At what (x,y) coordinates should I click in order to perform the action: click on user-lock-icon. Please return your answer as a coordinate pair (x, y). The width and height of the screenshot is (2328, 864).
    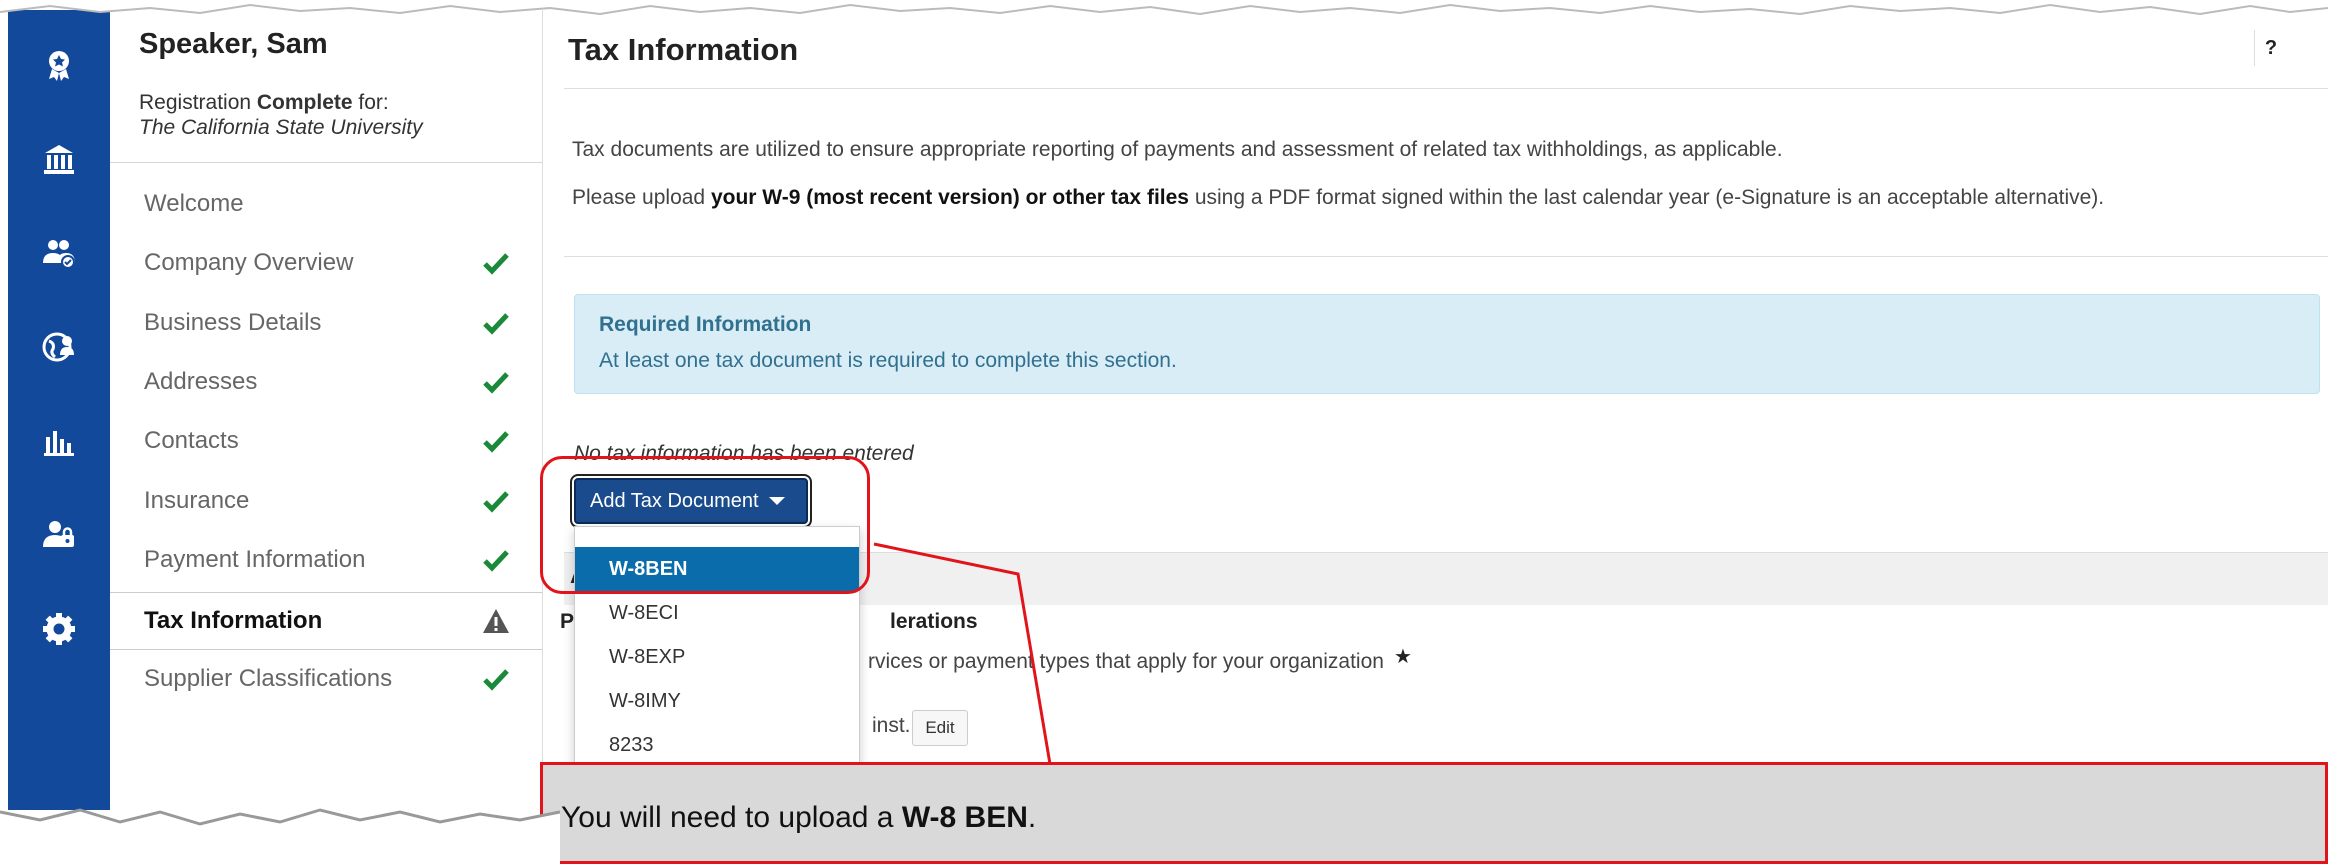
    Looking at the image, I should click on (59, 535).